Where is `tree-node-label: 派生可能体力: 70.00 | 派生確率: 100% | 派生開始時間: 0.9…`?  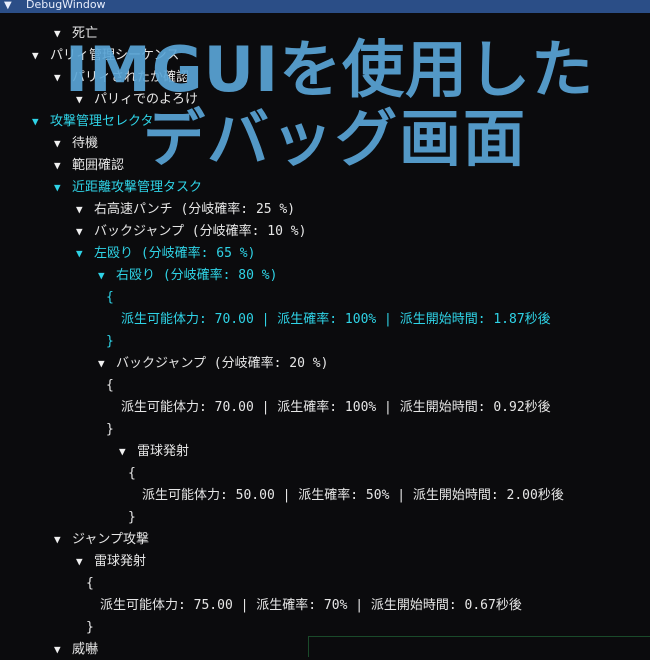
tree-node-label: 派生可能体力: 70.00 | 派生確率: 100% | 派生開始時間: 0.9… is located at coordinates (336, 407).